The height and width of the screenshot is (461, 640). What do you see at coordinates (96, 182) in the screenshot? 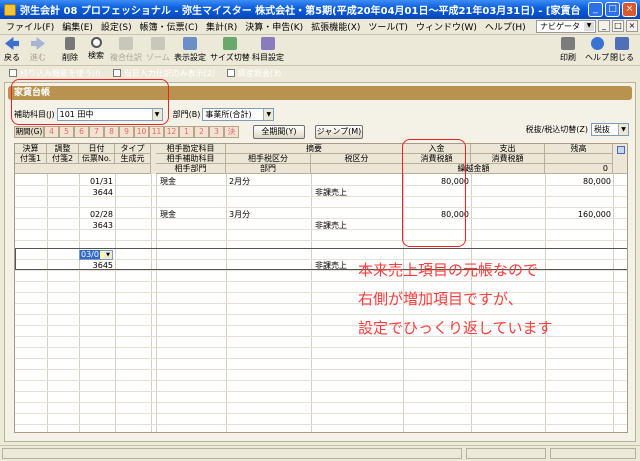
I see `row1-date: 01/31` at bounding box center [96, 182].